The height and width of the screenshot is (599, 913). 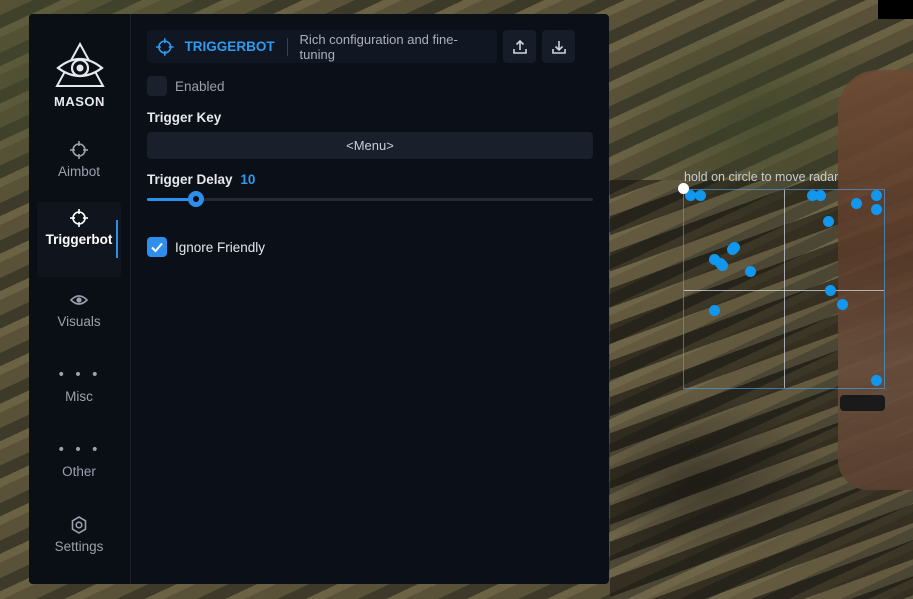 I want to click on eye-icon, so click(x=79, y=300).